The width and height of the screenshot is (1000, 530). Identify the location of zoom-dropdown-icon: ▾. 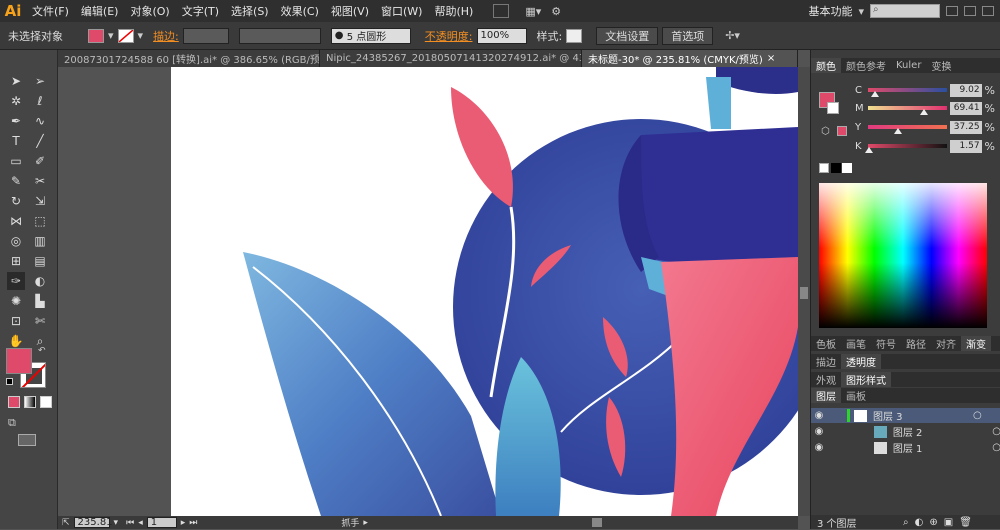
(116, 523).